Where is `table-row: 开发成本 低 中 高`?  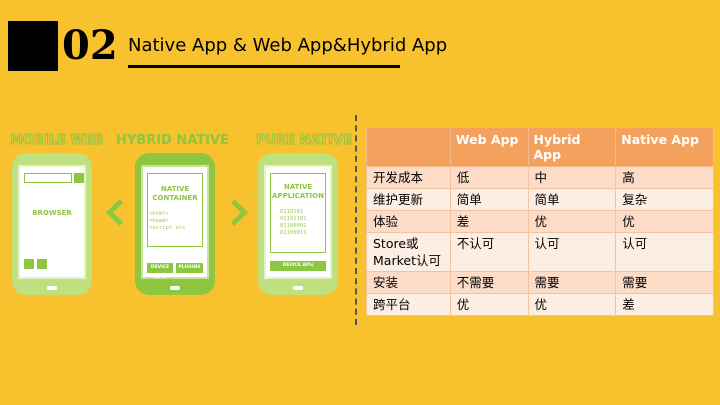 table-row: 开发成本 低 中 高 is located at coordinates (540, 177).